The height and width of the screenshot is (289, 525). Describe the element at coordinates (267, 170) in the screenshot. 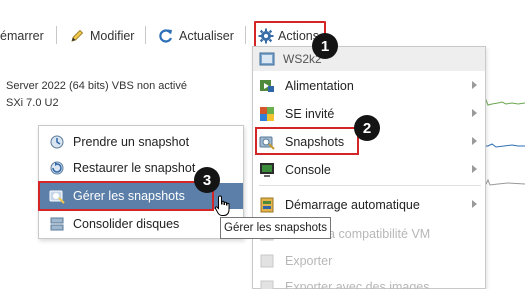

I see `console-icon` at that location.